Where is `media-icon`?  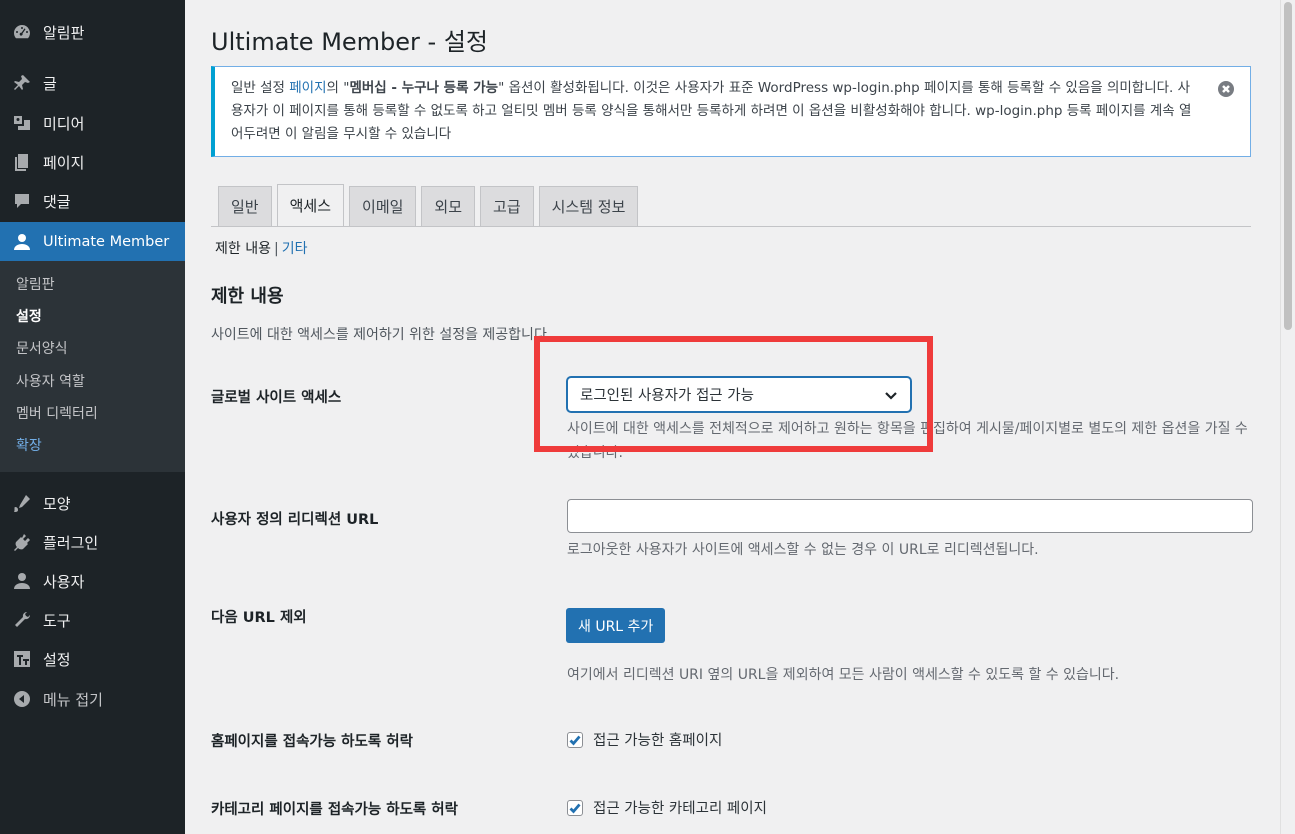
media-icon is located at coordinates (22, 123).